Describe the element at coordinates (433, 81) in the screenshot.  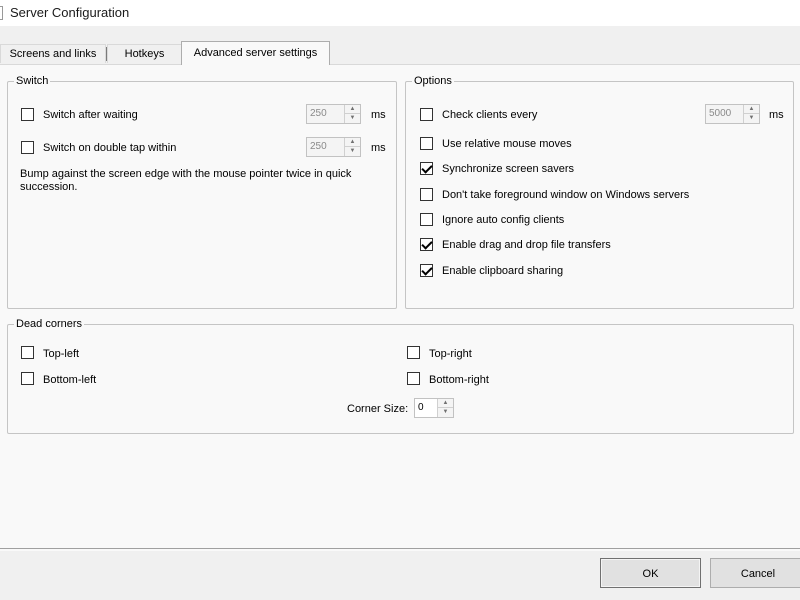
I see `options-group-title: Options` at that location.